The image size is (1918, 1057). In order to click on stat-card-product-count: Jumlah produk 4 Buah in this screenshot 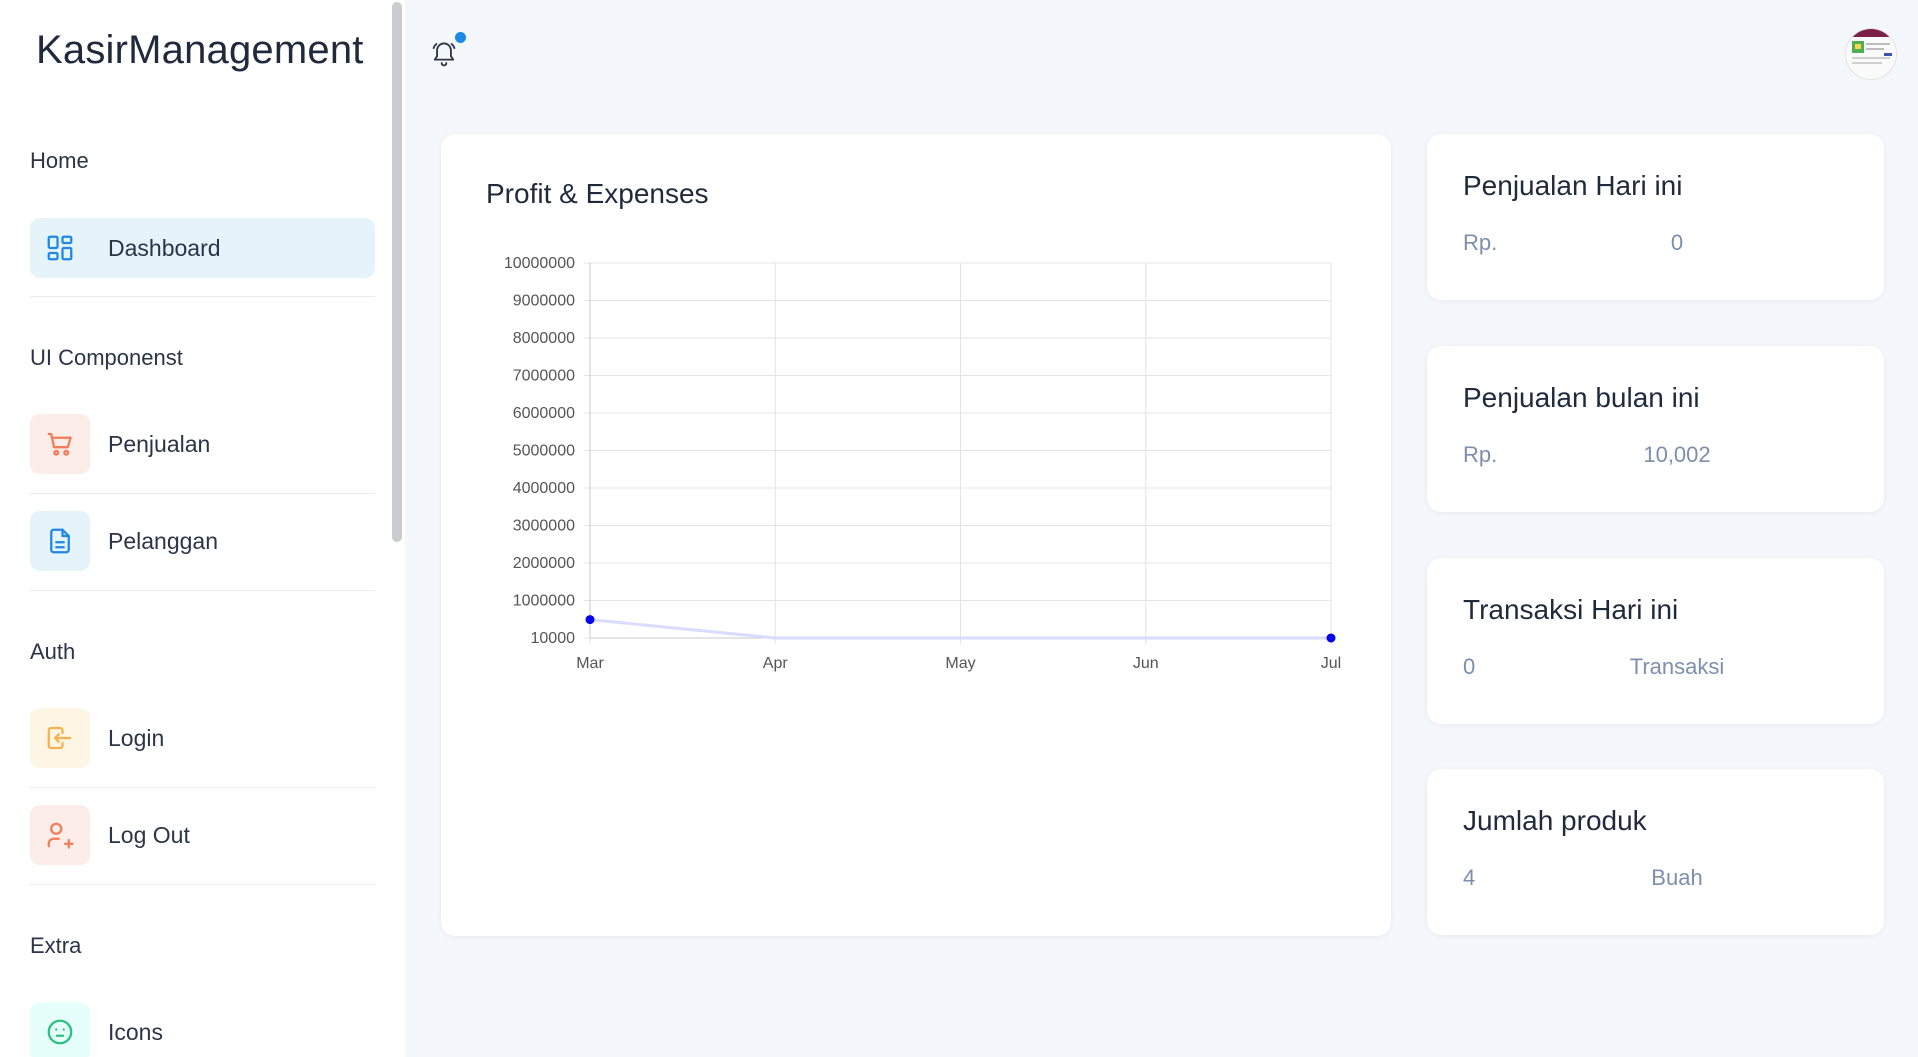, I will do `click(1655, 852)`.